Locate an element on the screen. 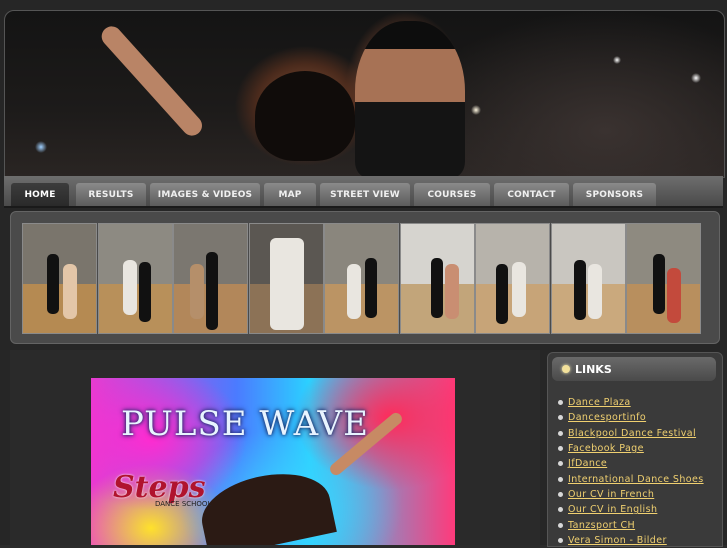  nav-tab-street-view: STREET VIEW is located at coordinates (365, 194).